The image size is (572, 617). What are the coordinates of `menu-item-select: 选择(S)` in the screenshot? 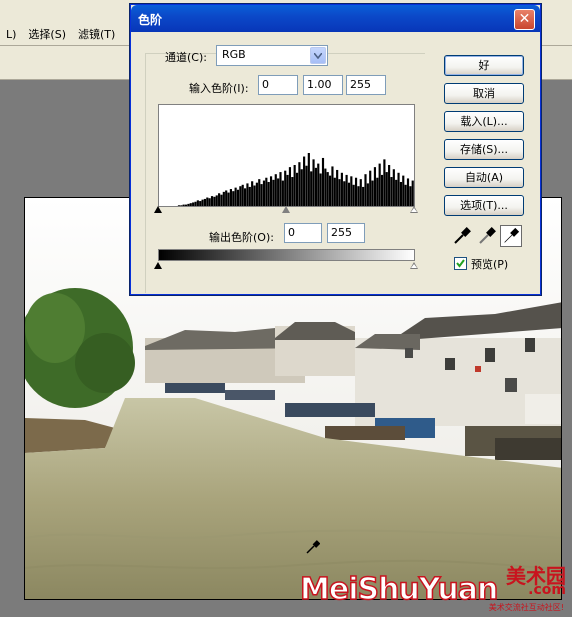 It's located at (47, 35).